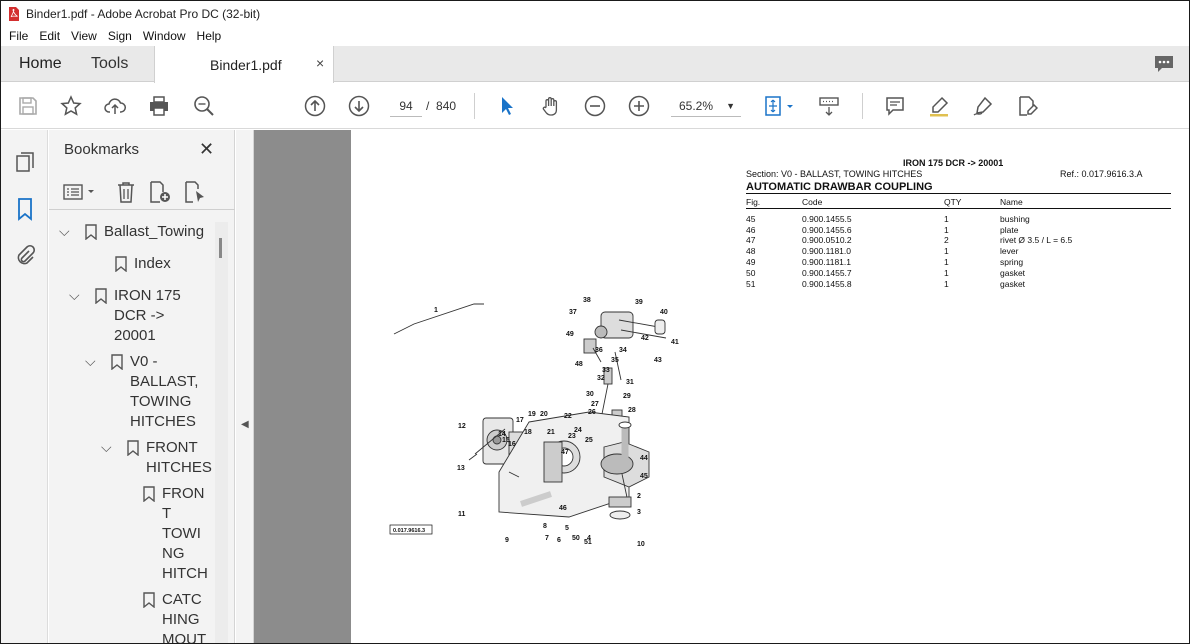 This screenshot has height=644, width=1190. I want to click on diagram-callout: 16, so click(512, 444).